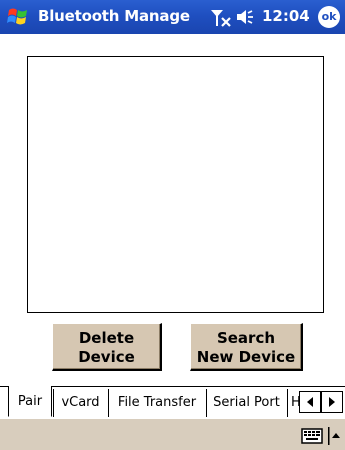  Describe the element at coordinates (106, 338) in the screenshot. I see `delete-button-label-line1: Delete` at that location.